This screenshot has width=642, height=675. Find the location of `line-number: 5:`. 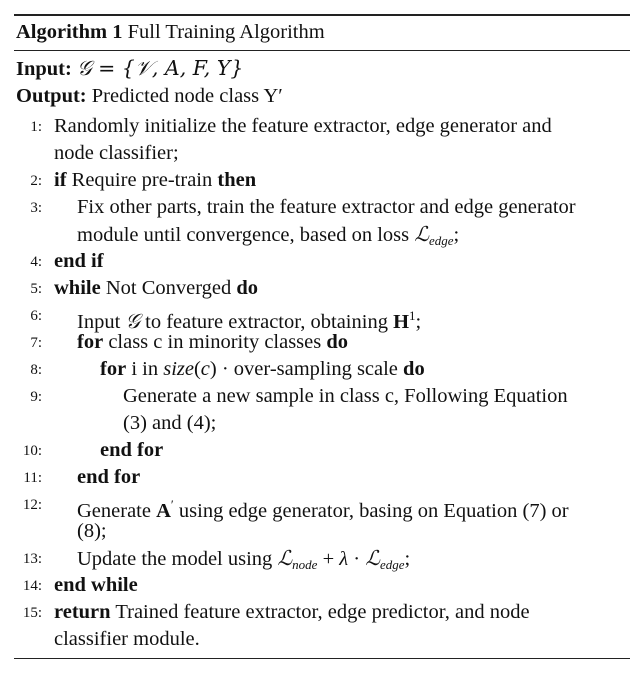

line-number: 5: is located at coordinates (36, 289).